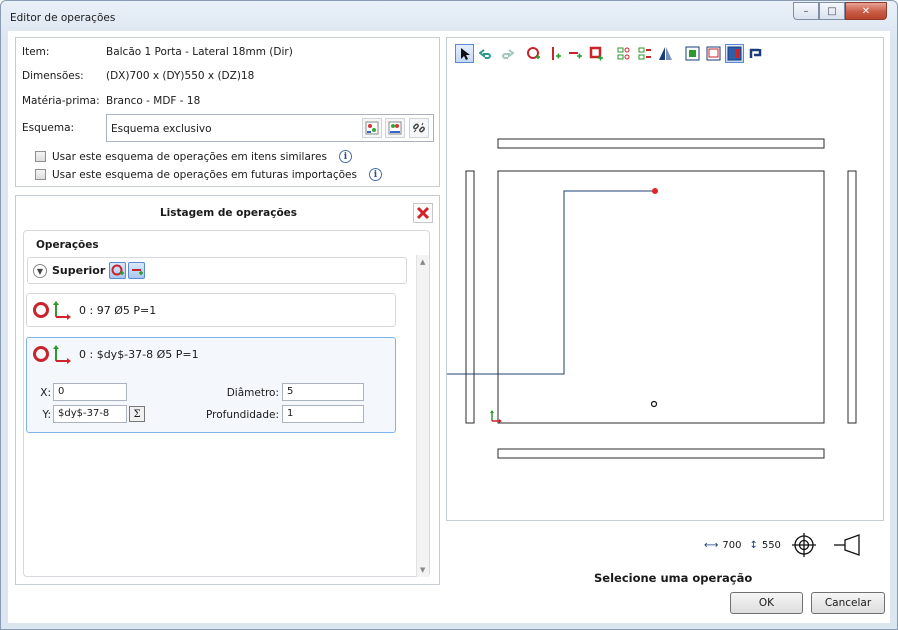  Describe the element at coordinates (449, 16) in the screenshot. I see `title-bar: Editor de operações – □ ✕` at that location.